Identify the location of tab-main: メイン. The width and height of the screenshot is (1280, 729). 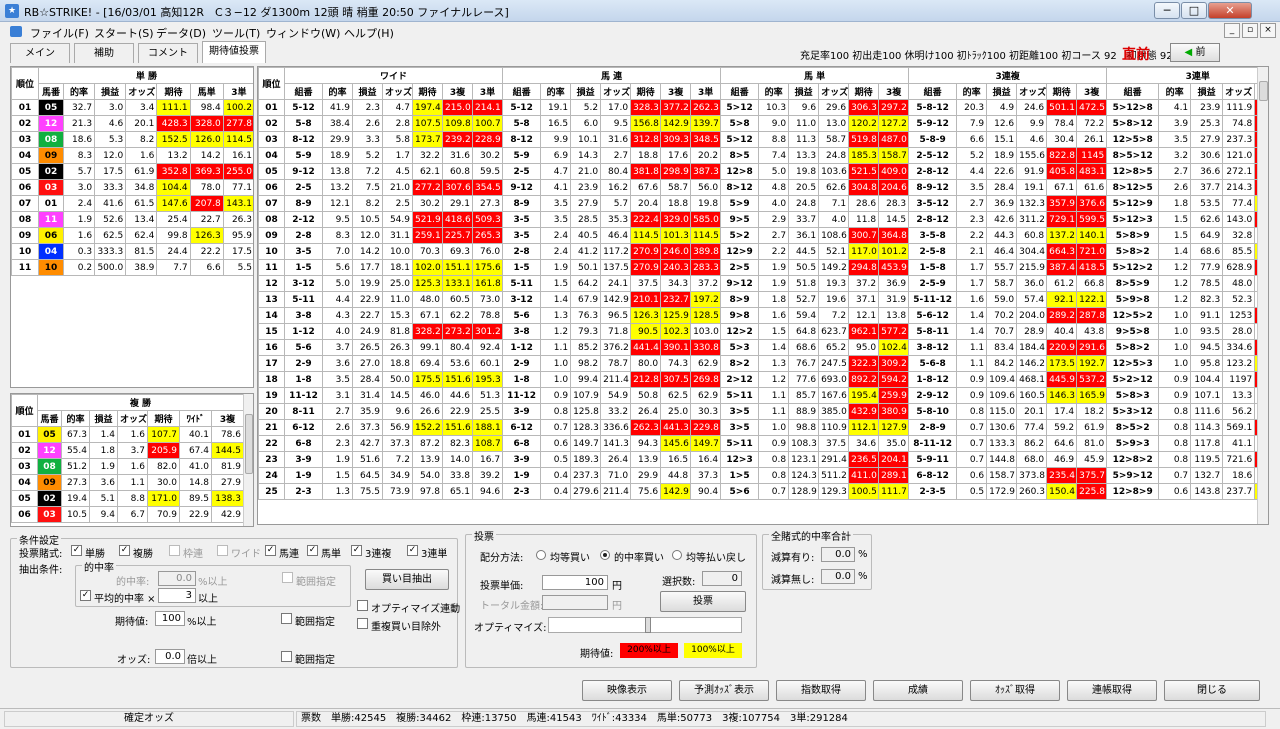
(40, 53).